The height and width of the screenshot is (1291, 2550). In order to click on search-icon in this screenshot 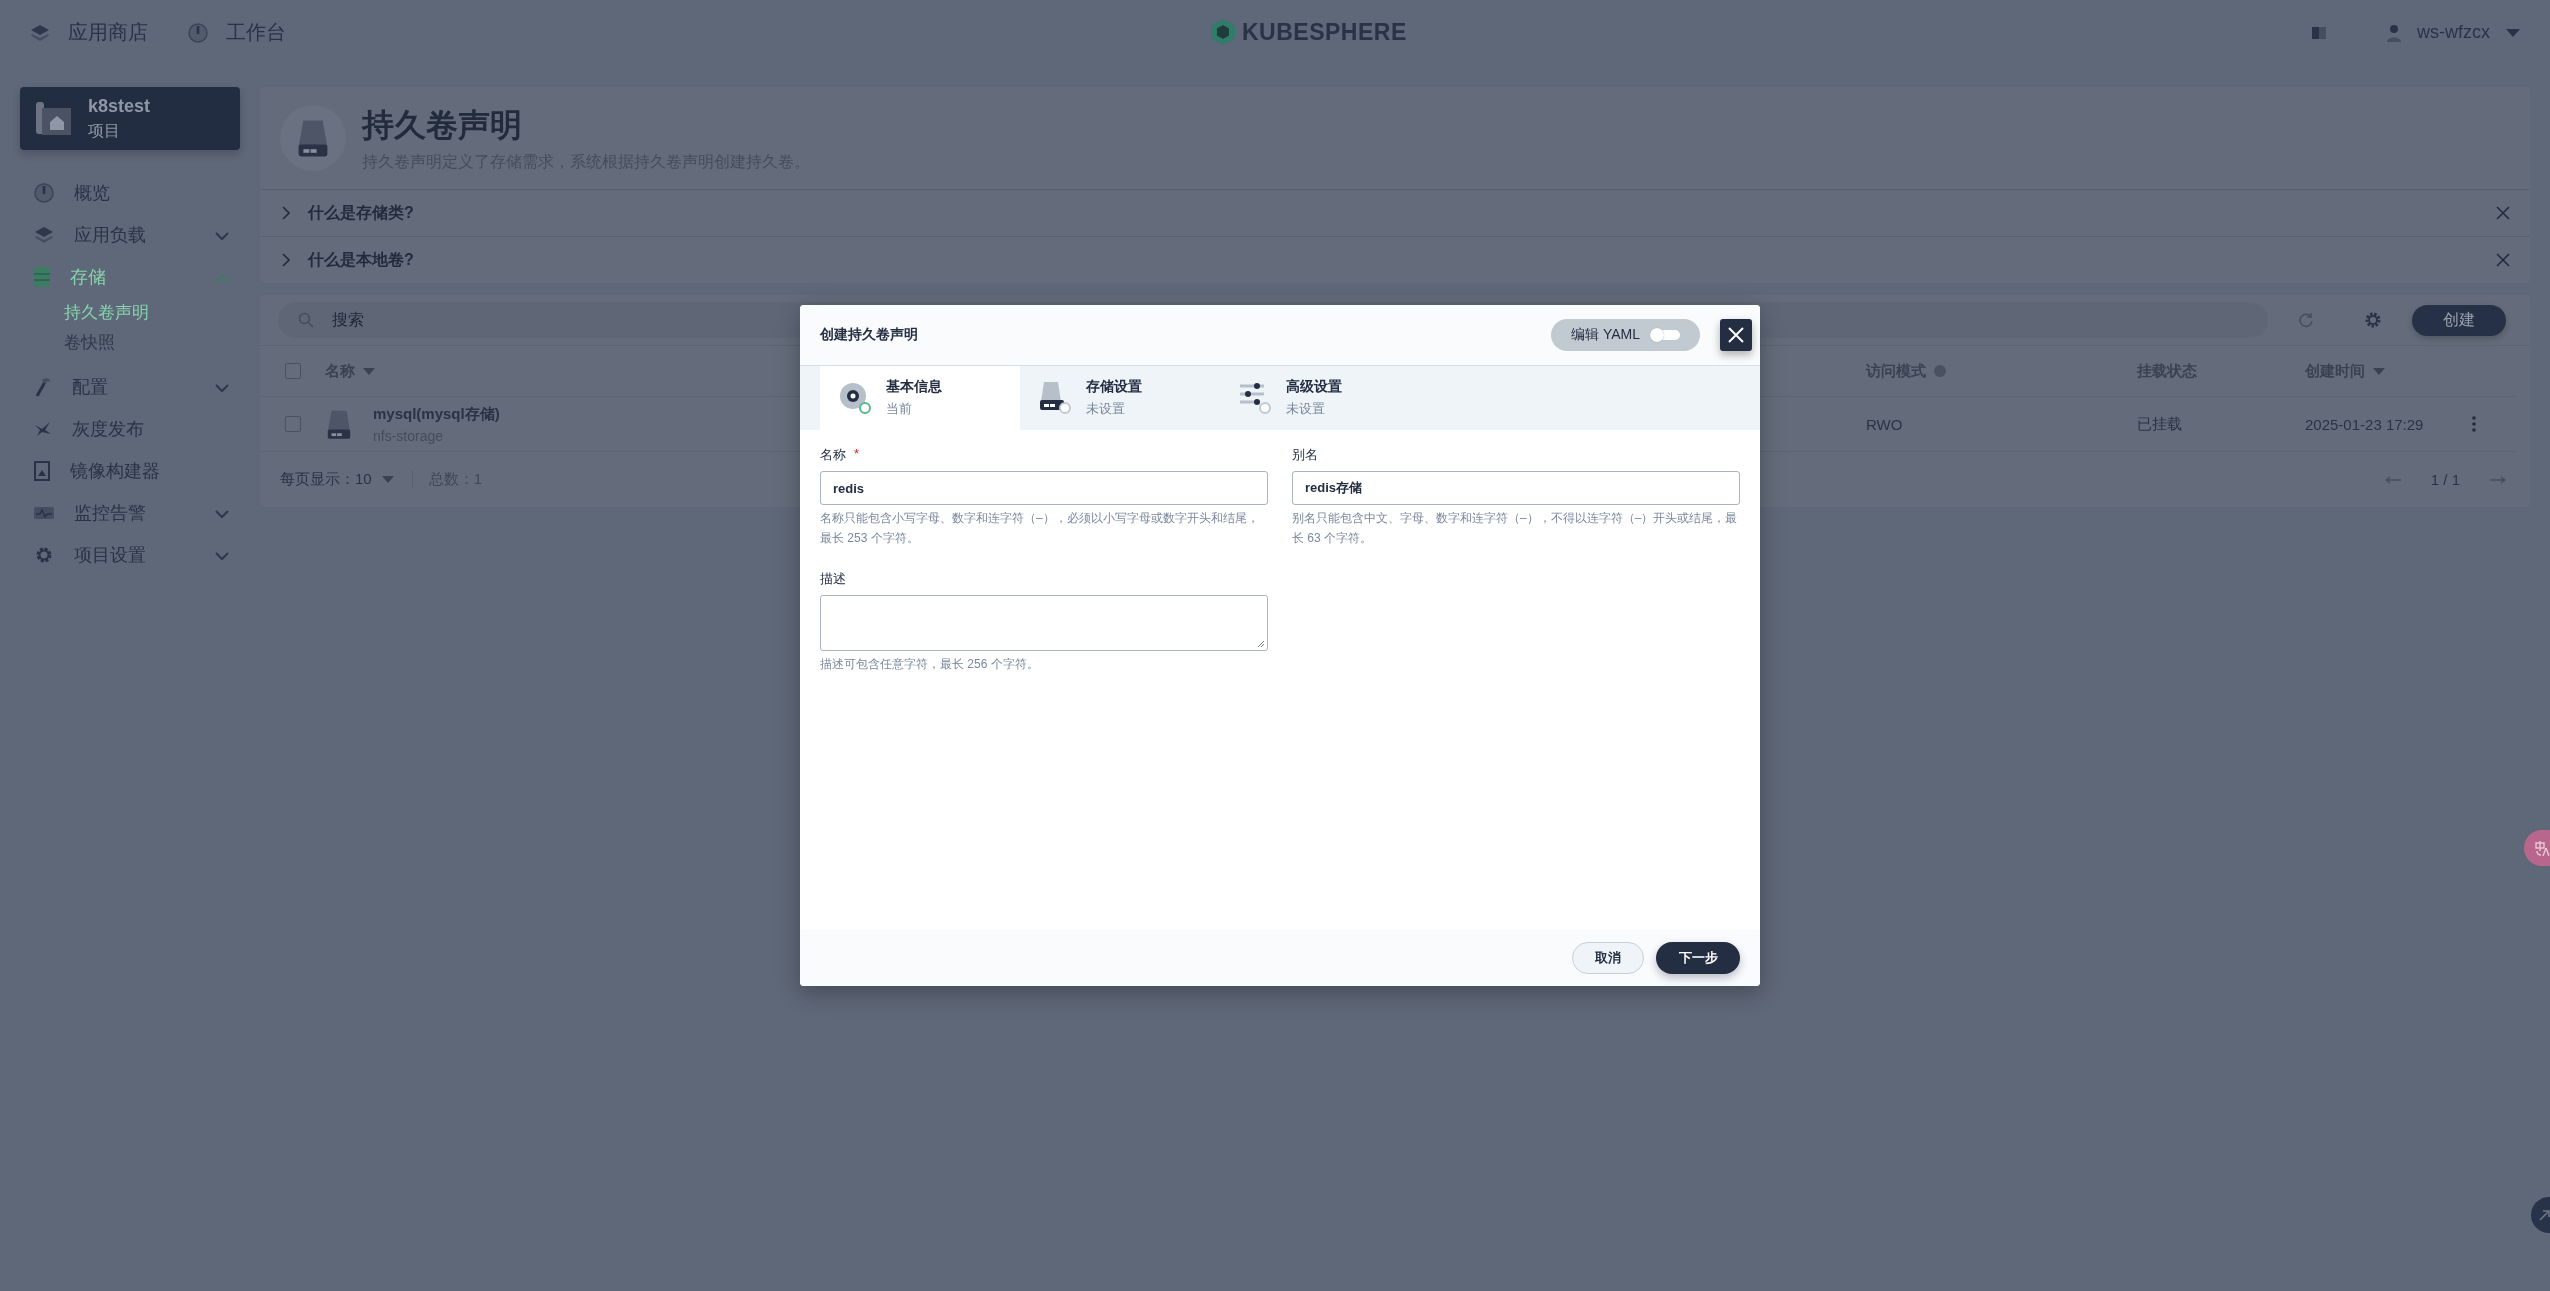, I will do `click(306, 320)`.